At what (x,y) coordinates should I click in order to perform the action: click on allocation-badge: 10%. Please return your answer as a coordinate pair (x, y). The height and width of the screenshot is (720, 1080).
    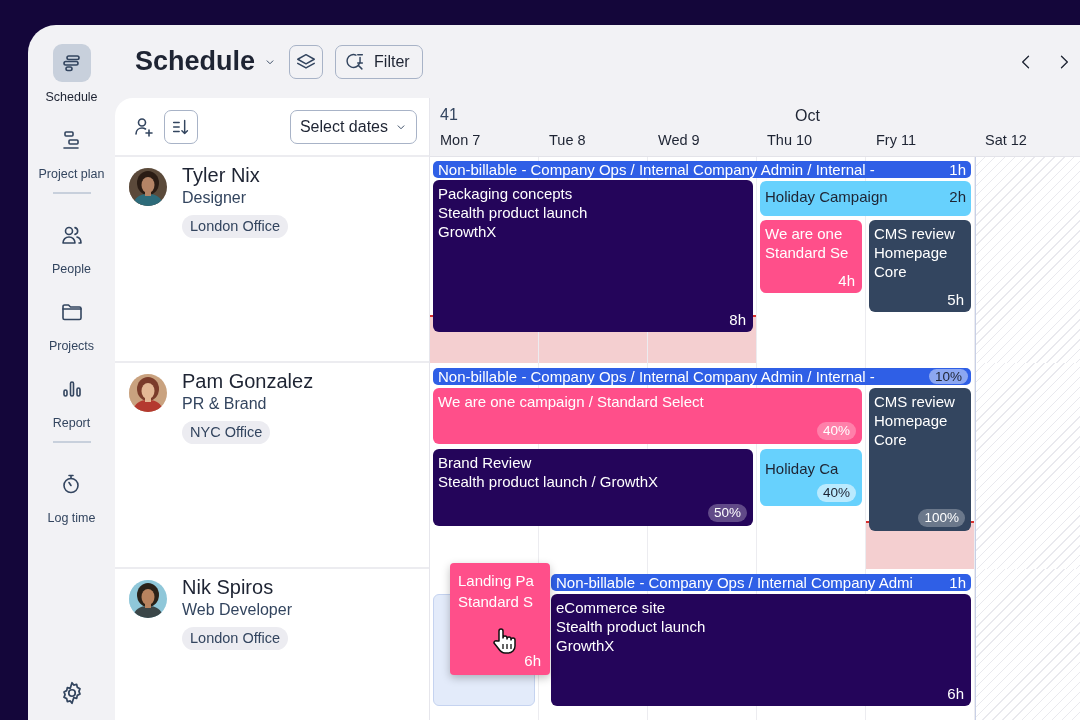
    Looking at the image, I should click on (948, 376).